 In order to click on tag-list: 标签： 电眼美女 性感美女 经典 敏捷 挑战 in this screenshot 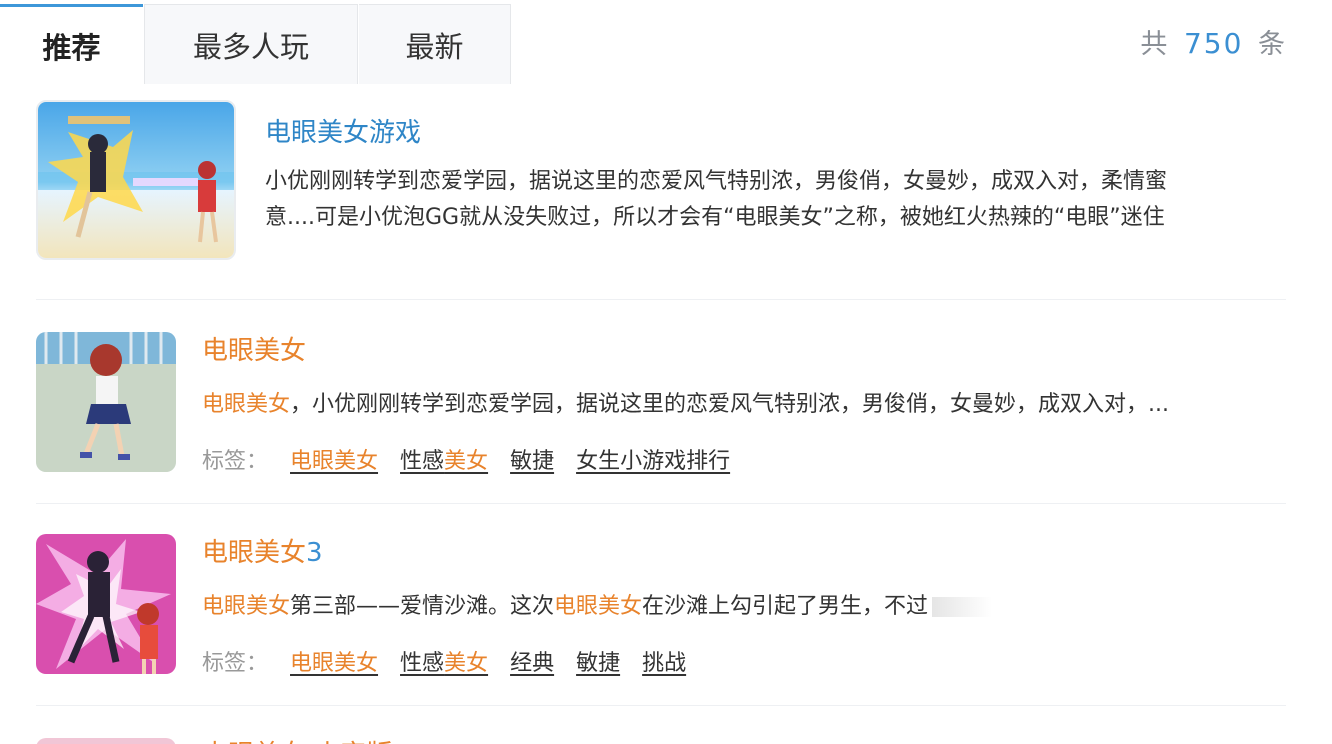, I will do `click(444, 661)`.